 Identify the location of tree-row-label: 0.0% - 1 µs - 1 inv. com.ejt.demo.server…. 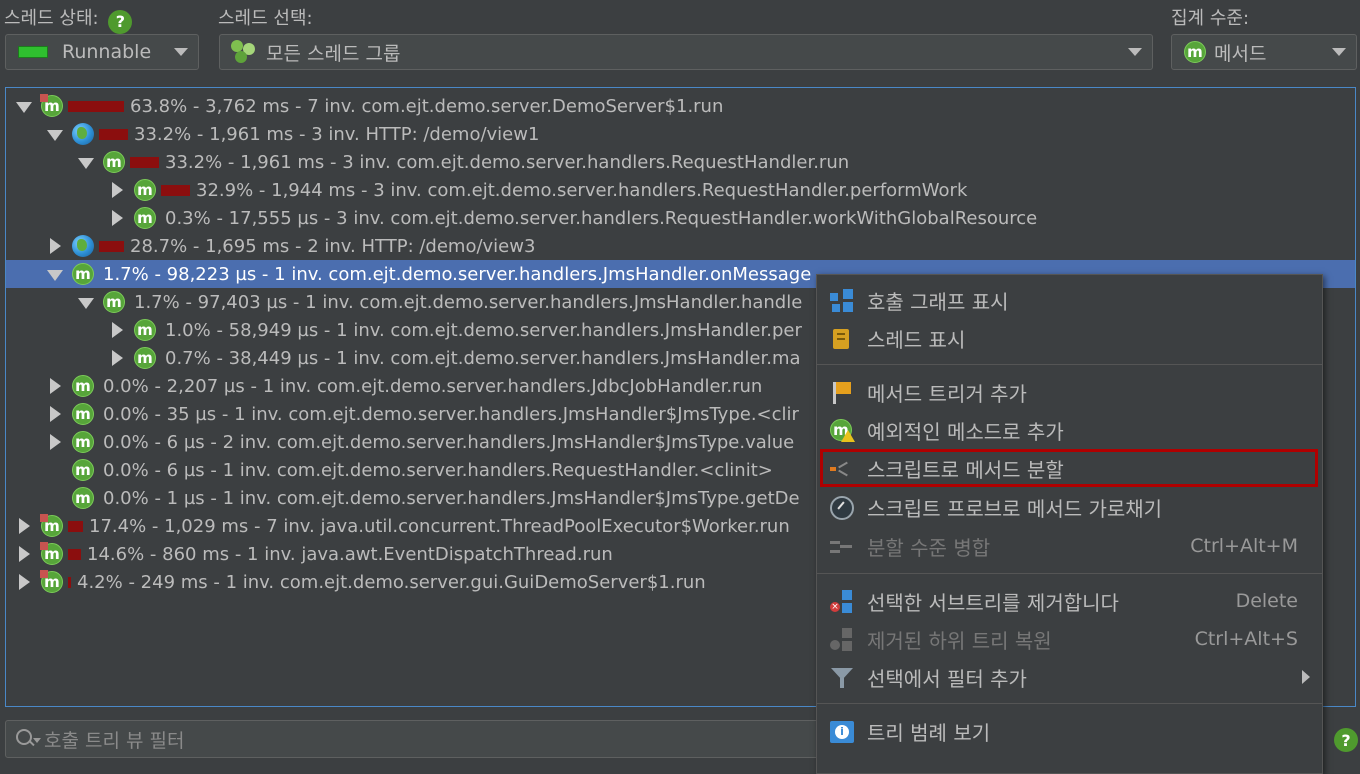
(451, 498).